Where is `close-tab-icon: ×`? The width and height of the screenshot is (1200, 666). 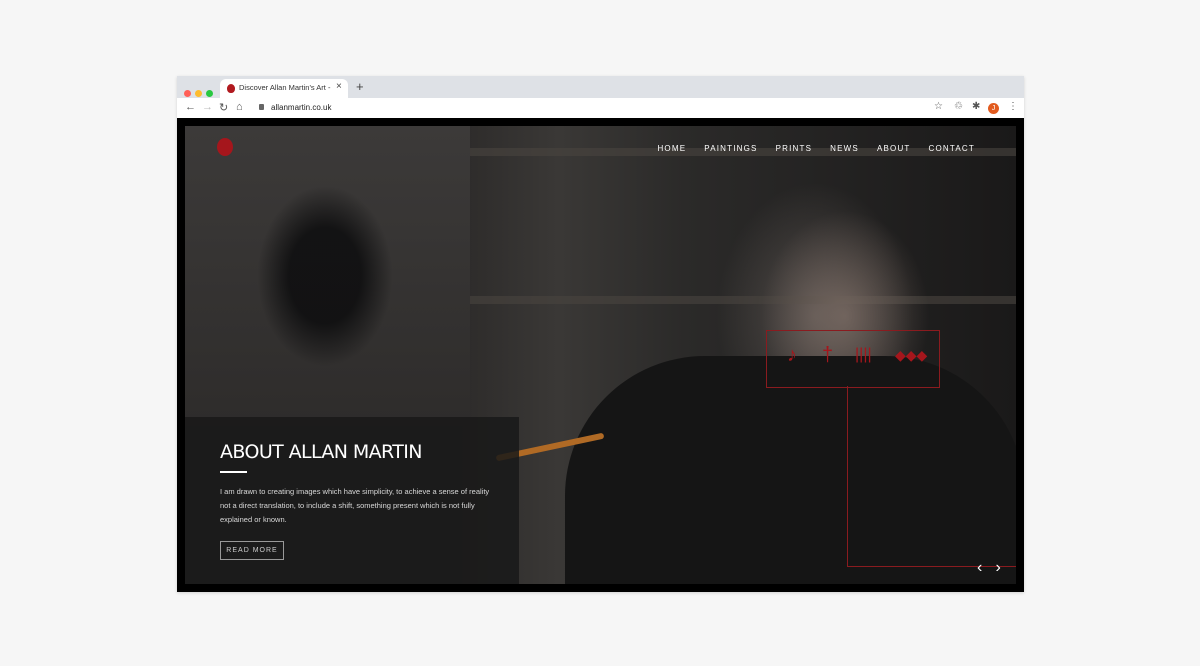
close-tab-icon: × is located at coordinates (339, 86).